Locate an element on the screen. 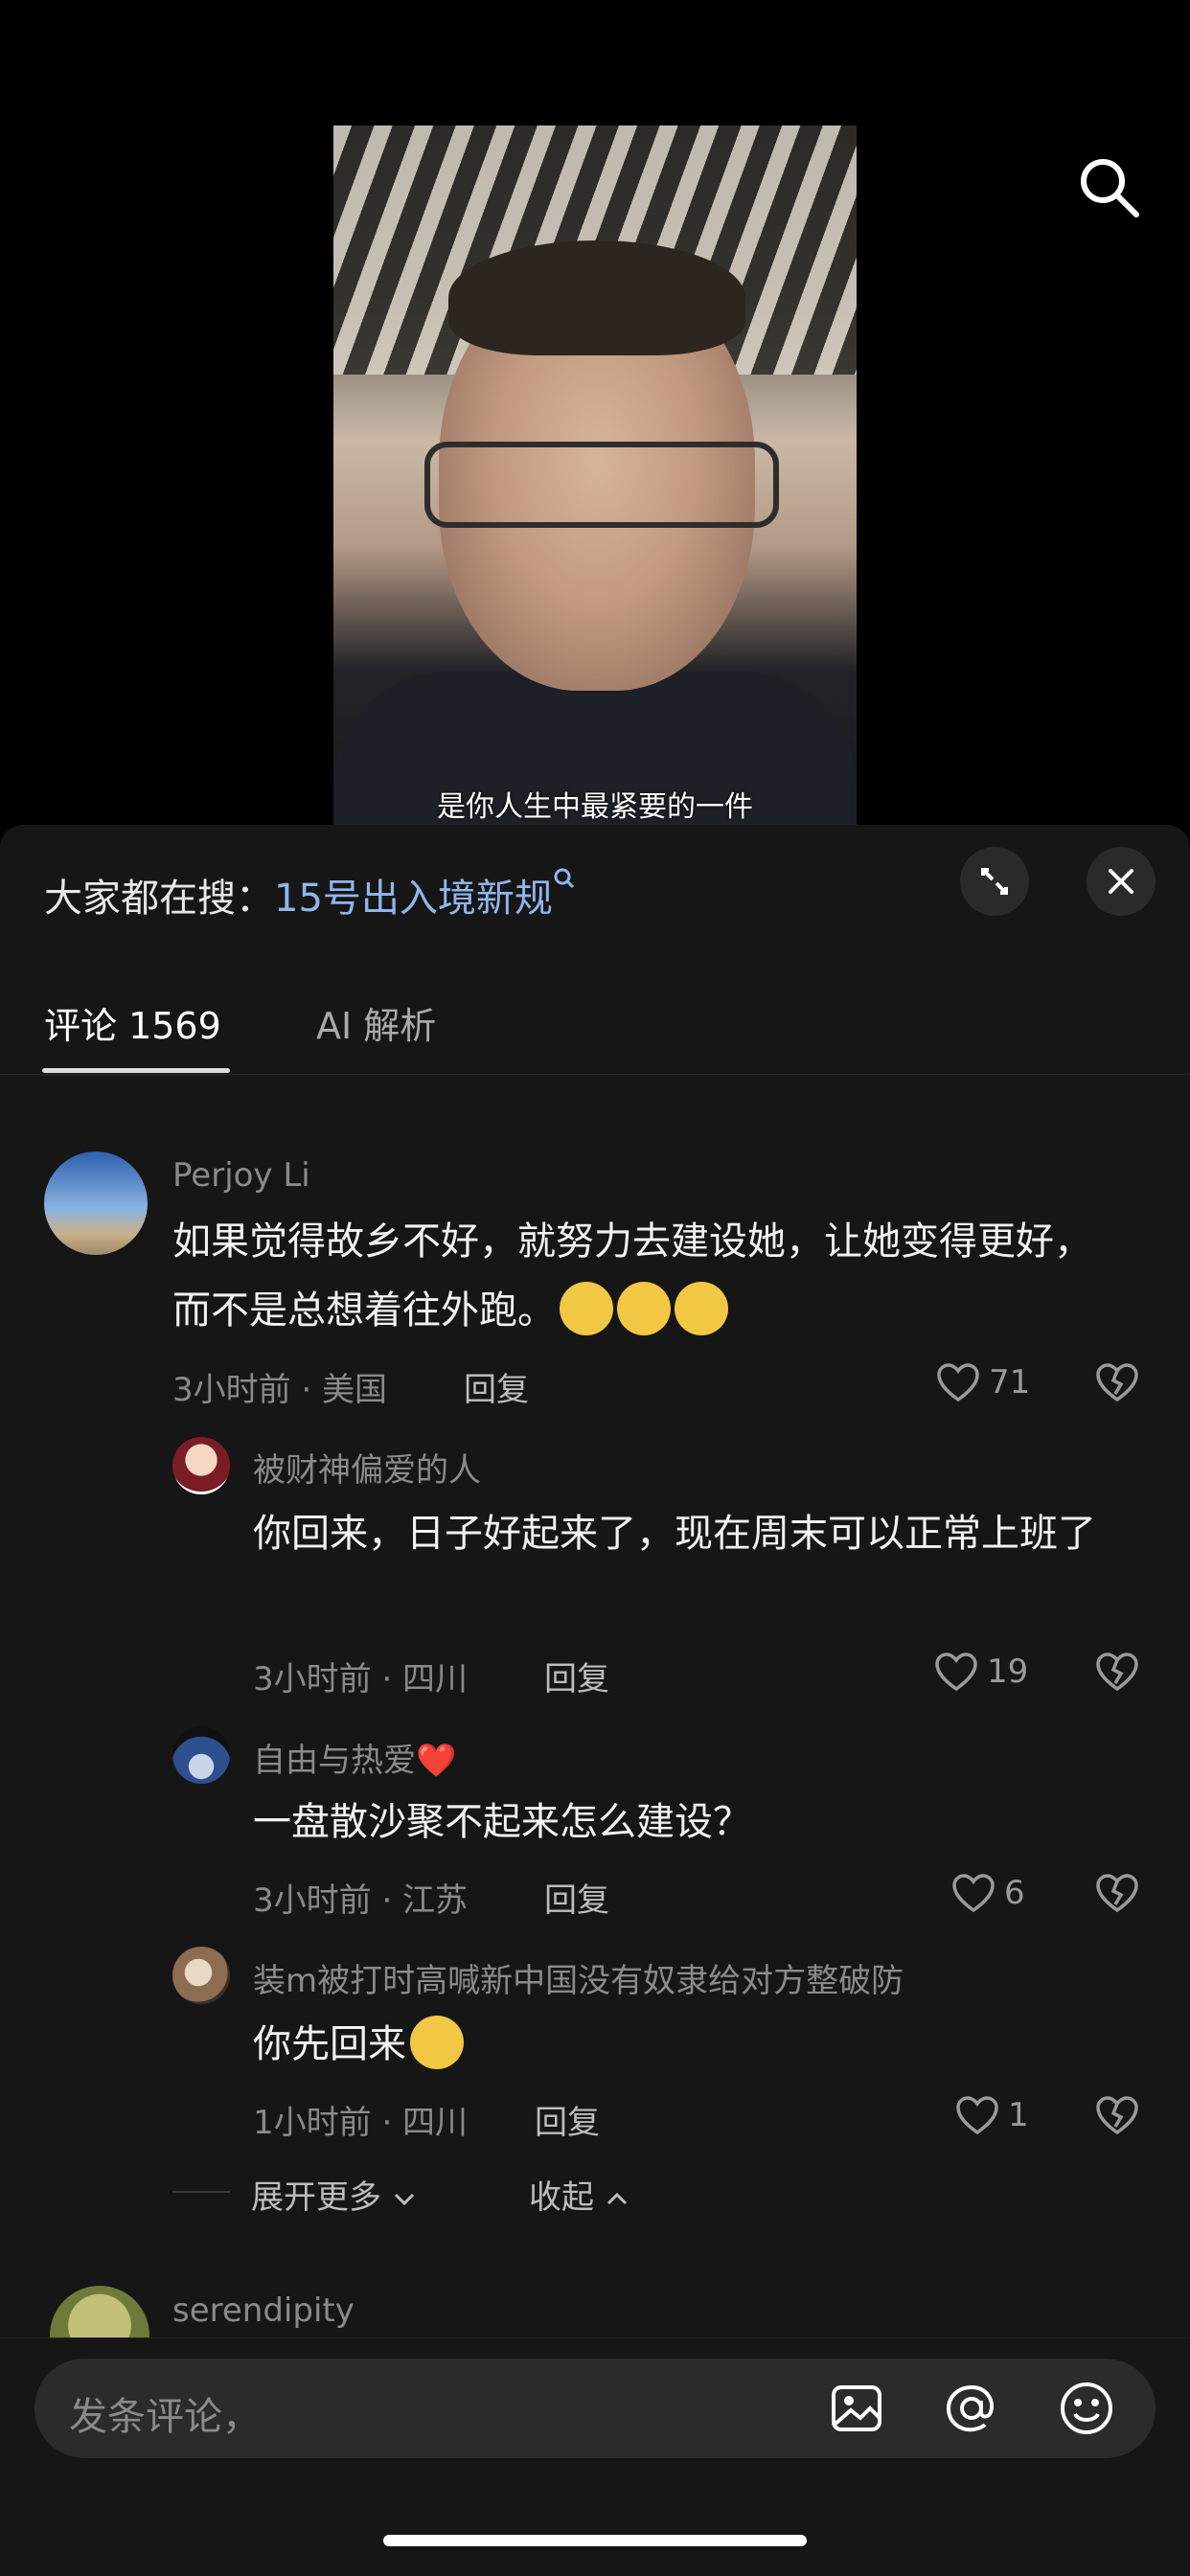 This screenshot has height=2576, width=1190. expand-icon is located at coordinates (995, 881).